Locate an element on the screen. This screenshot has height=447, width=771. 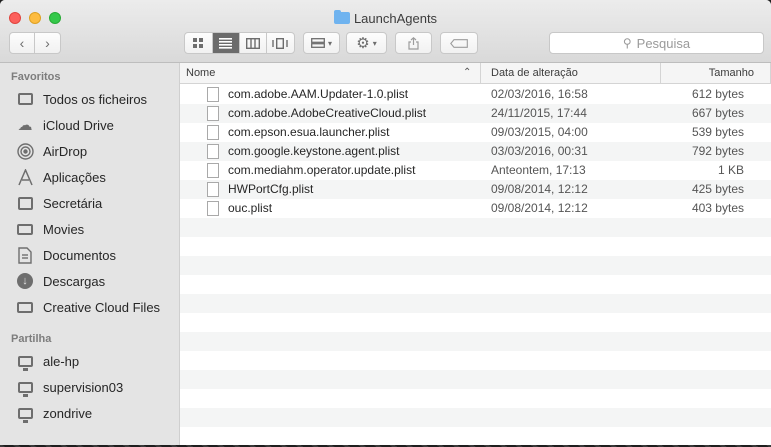
chevron-right-icon: › is located at coordinates (47, 43).